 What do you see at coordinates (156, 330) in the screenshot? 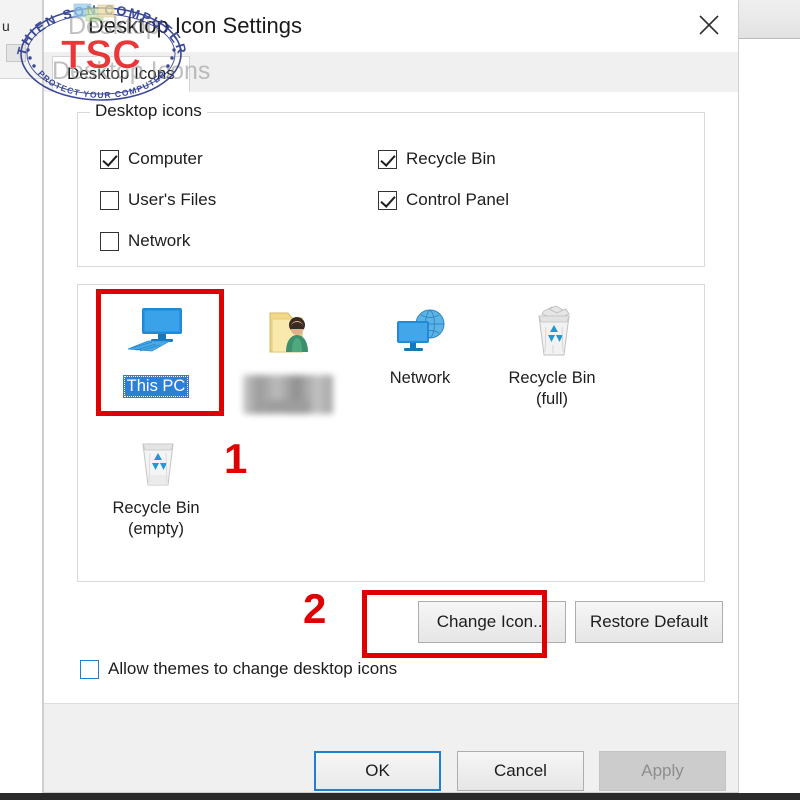
I see `this-pc-icon` at bounding box center [156, 330].